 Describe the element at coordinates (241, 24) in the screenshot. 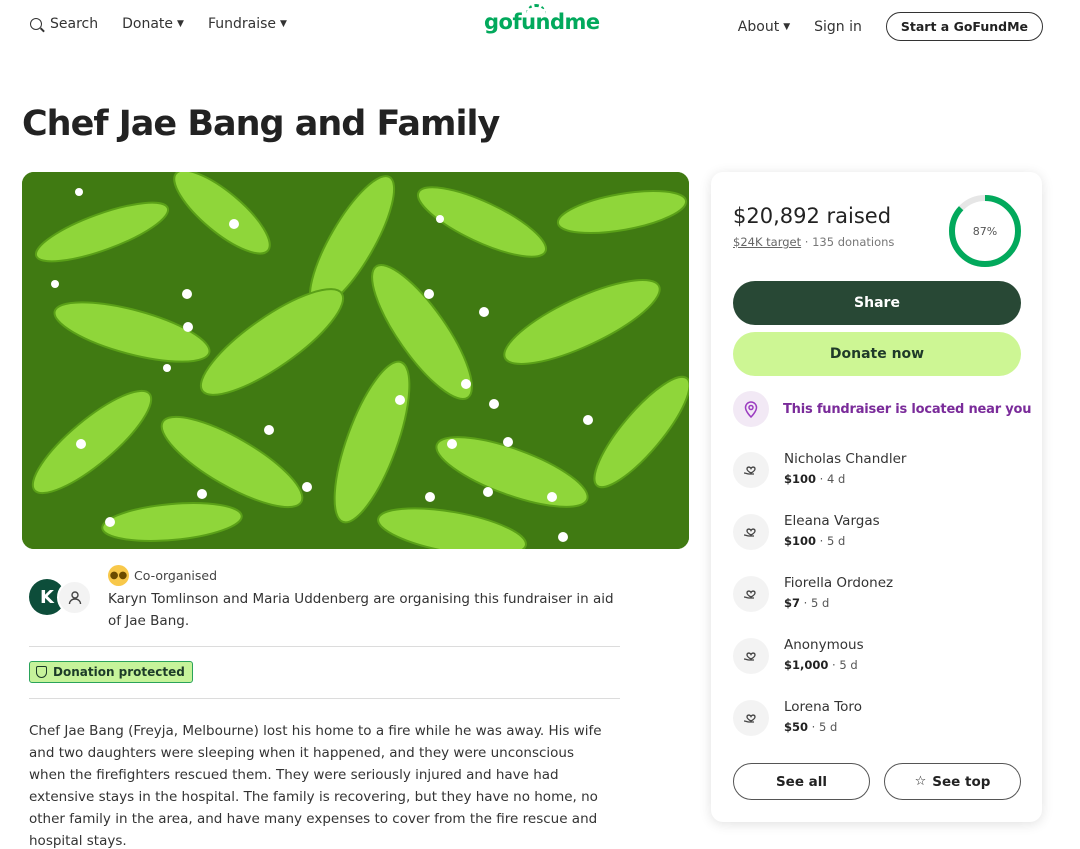

I see `fundraise-menu-label: Fundraise` at that location.